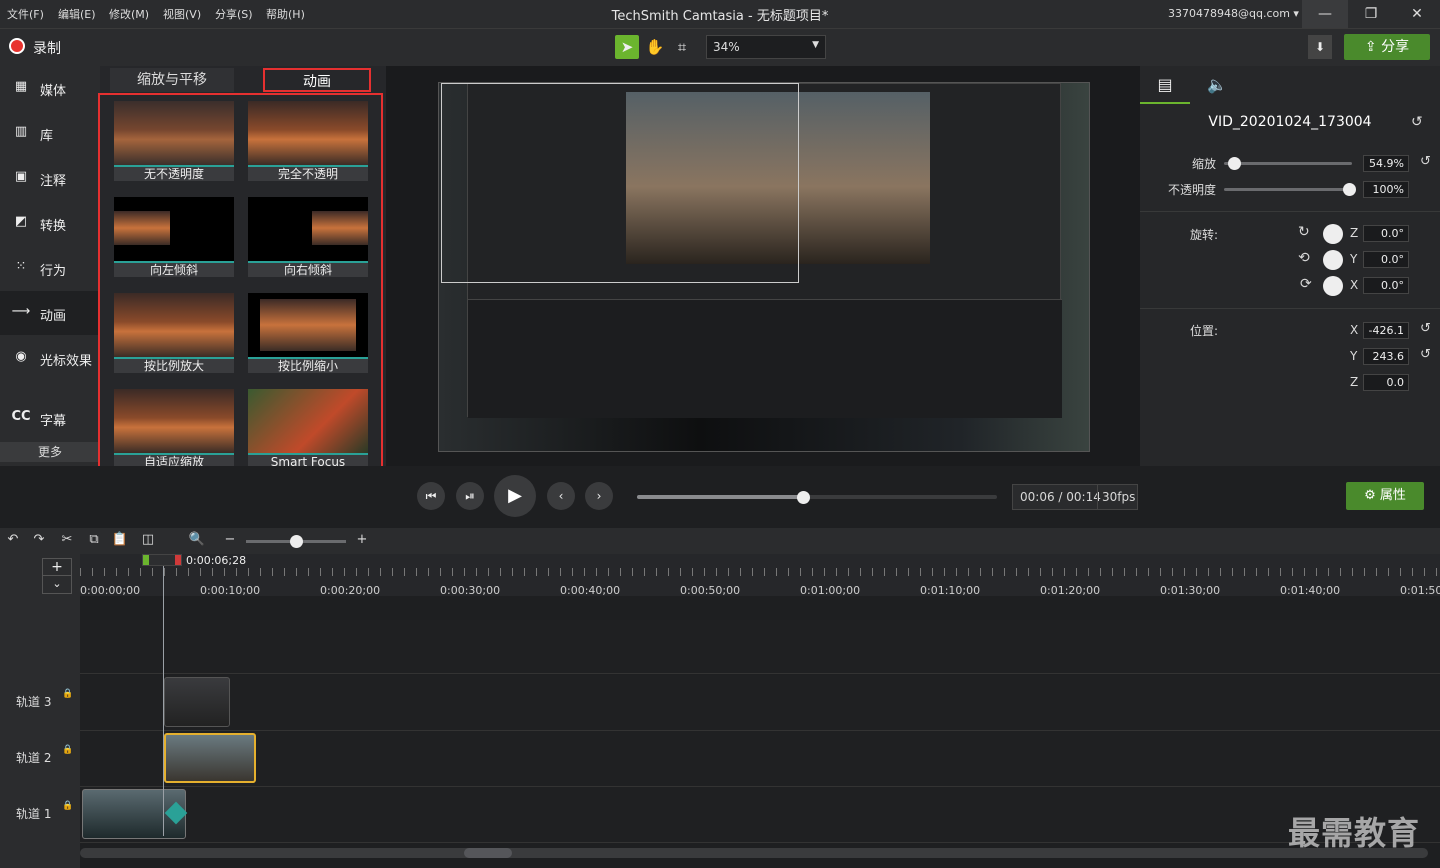 Image resolution: width=1440 pixels, height=868 pixels. I want to click on scale-slider, so click(1288, 163).